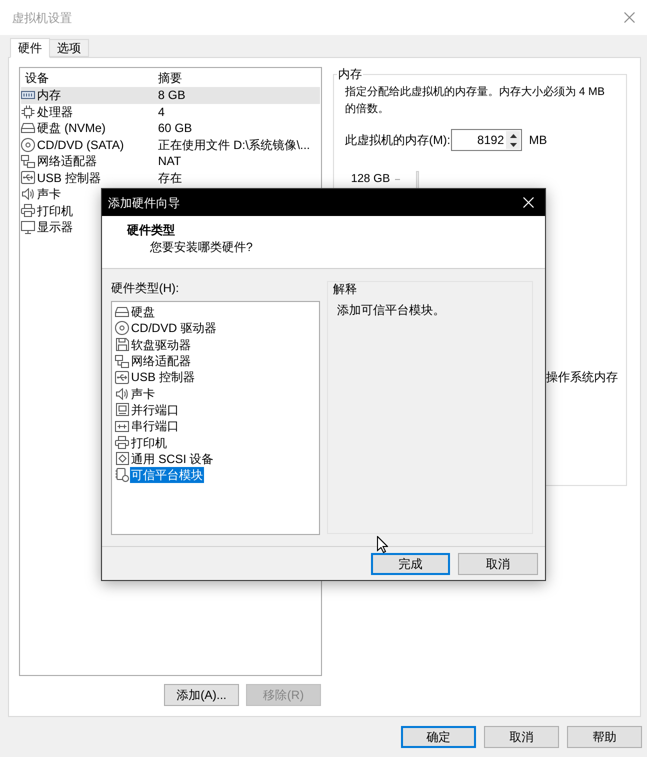 This screenshot has width=647, height=757. I want to click on group-title: 内存, so click(350, 74).